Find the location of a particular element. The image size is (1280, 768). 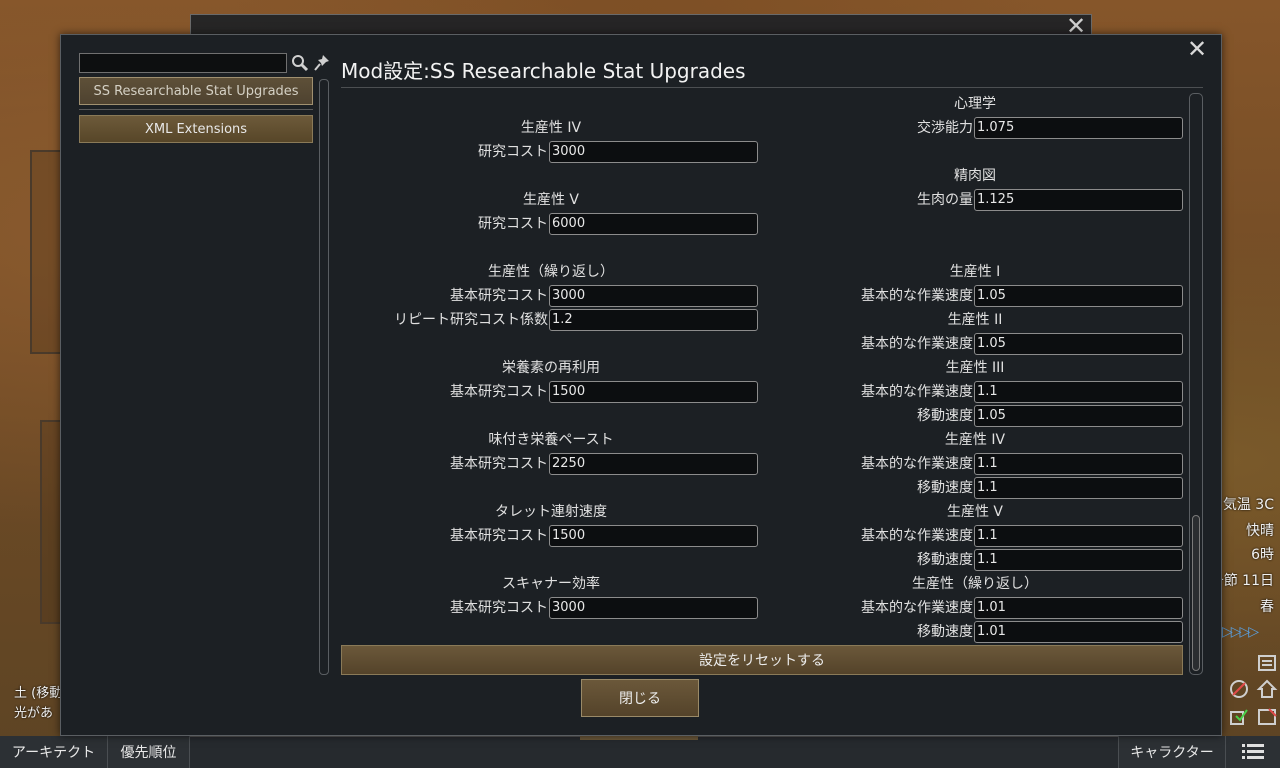

move-speed-input: 1.01 is located at coordinates (1078, 632).